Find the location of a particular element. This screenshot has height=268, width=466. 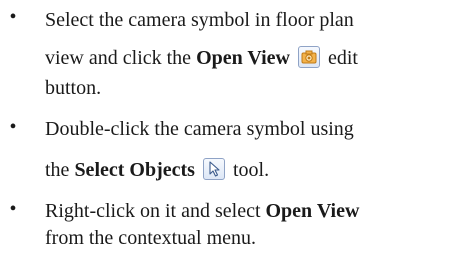

item-3-line-2: from the contextual menu. is located at coordinates (151, 238).